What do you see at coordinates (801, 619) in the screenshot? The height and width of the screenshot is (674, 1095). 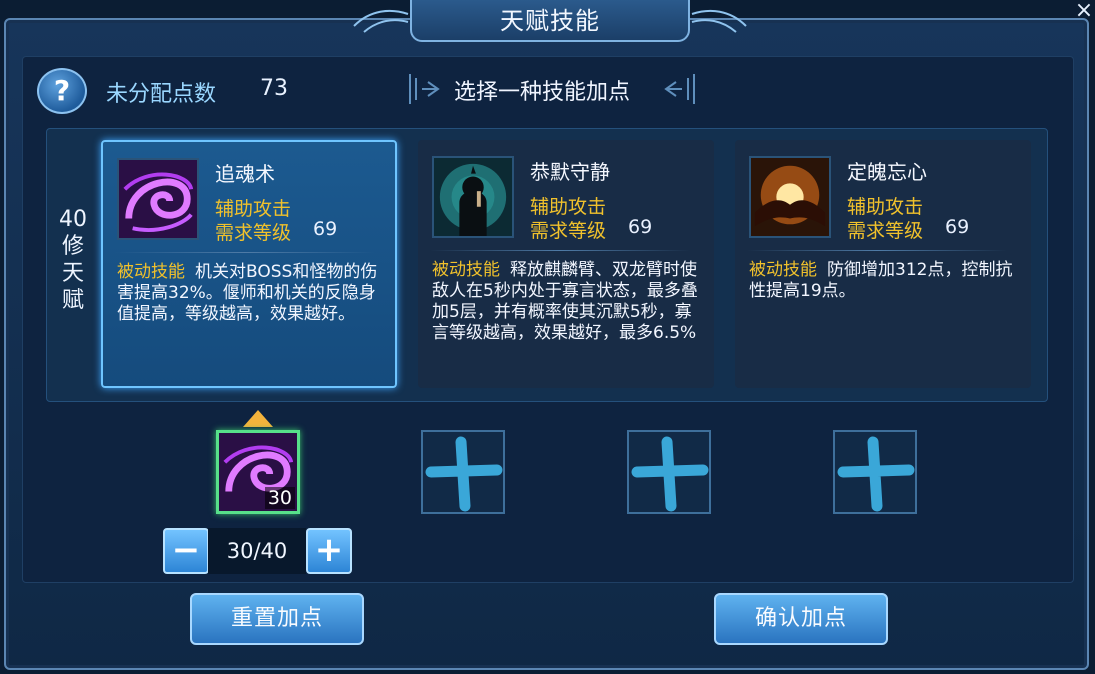 I see `confirm-points-button: 确认加点` at bounding box center [801, 619].